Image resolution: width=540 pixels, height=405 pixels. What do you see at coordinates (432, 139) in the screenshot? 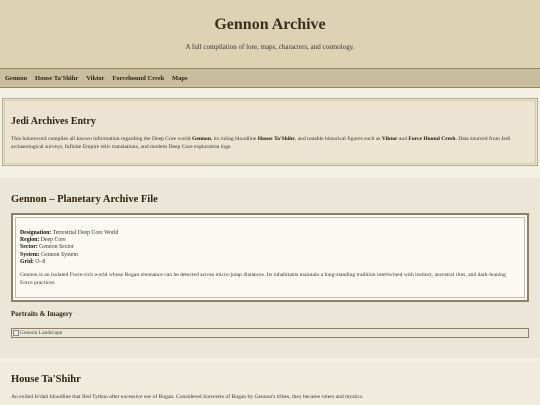
I see `entry-bold: Force Hound Cresh` at bounding box center [432, 139].